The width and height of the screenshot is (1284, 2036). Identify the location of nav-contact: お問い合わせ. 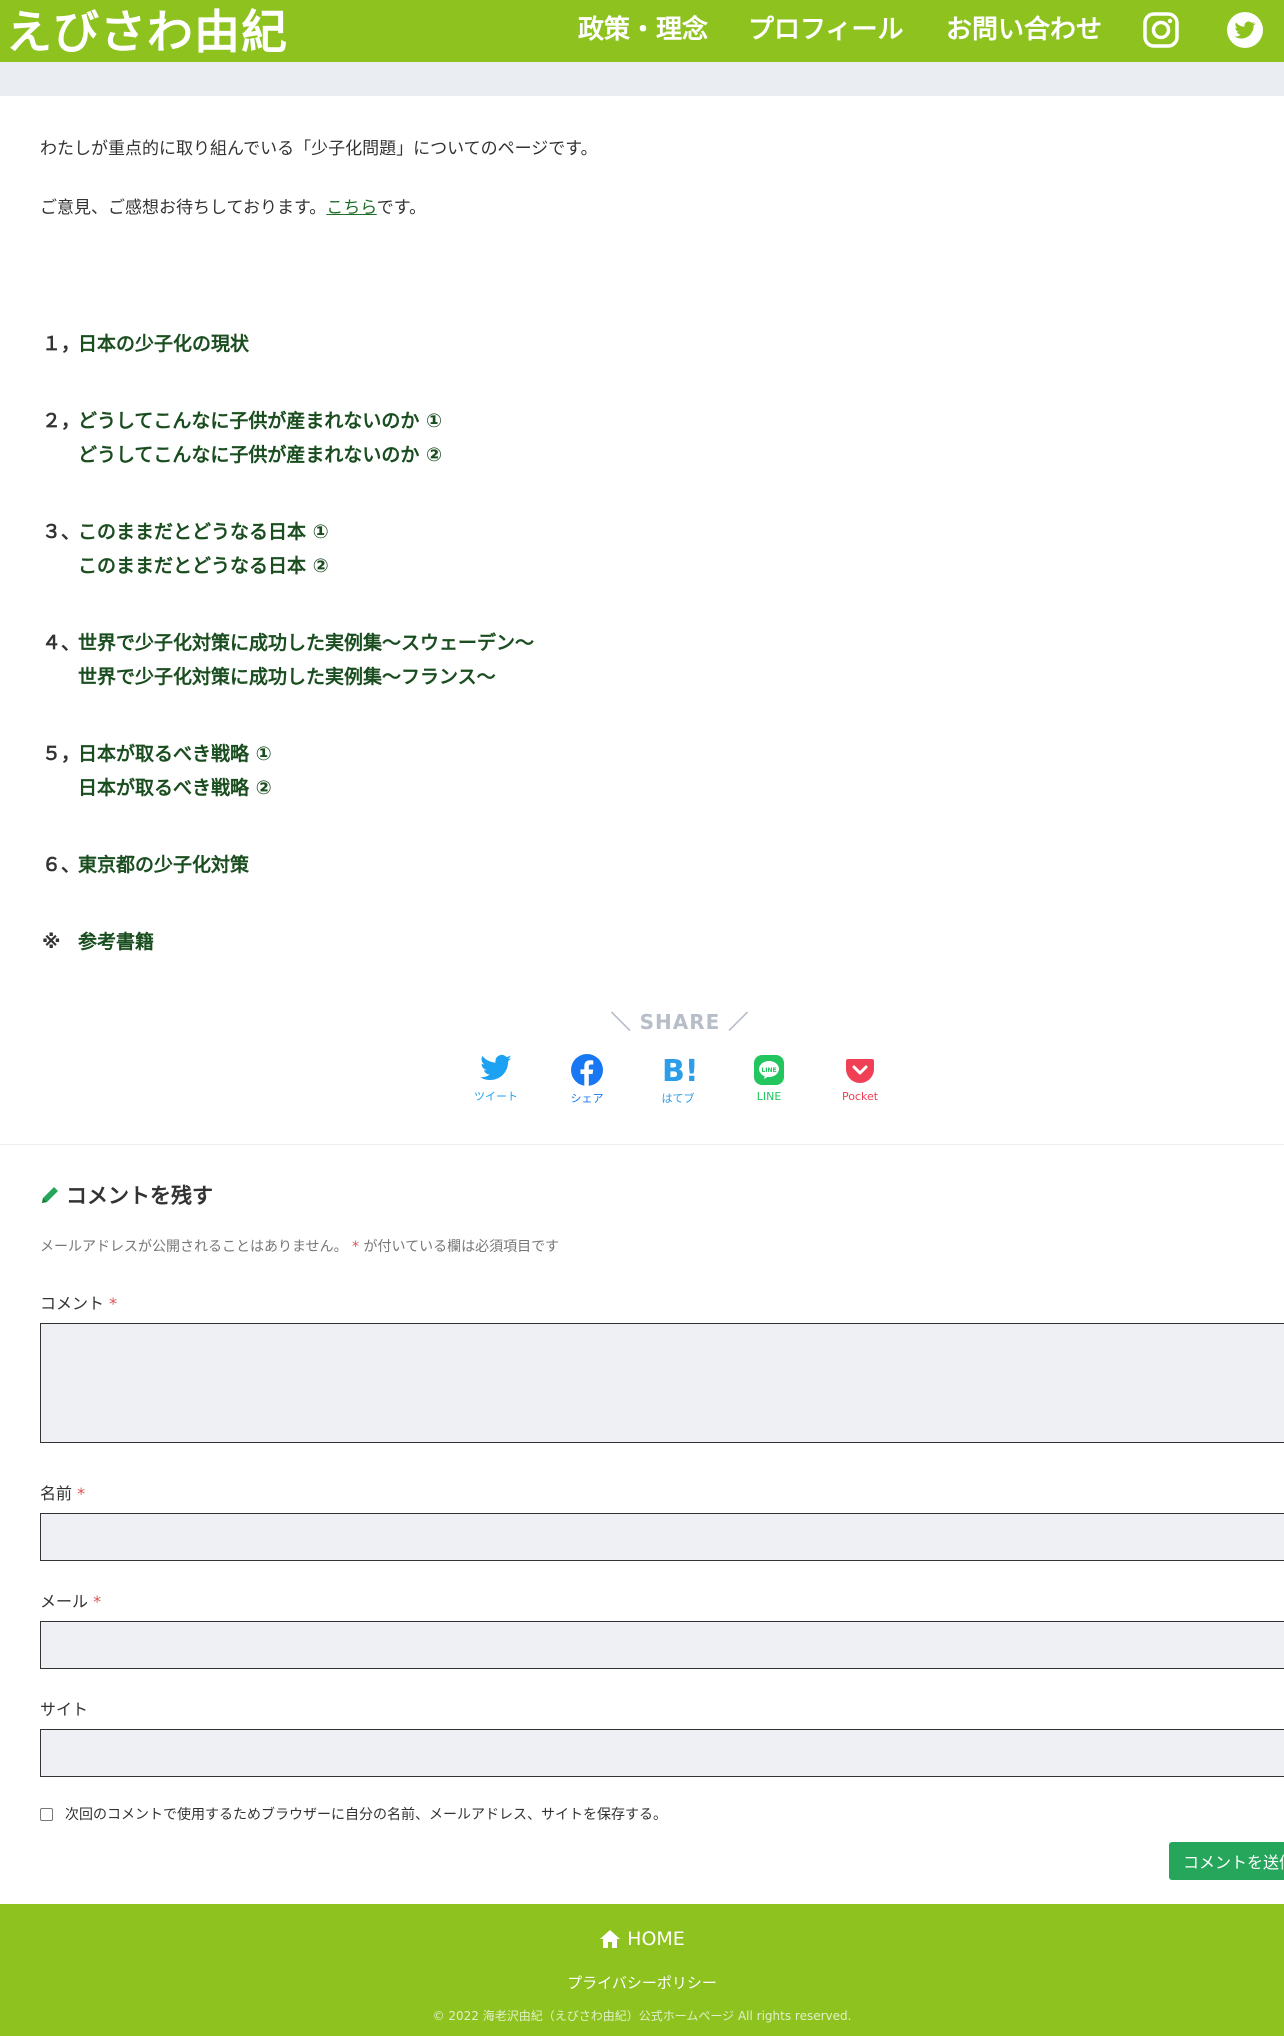
(1024, 30).